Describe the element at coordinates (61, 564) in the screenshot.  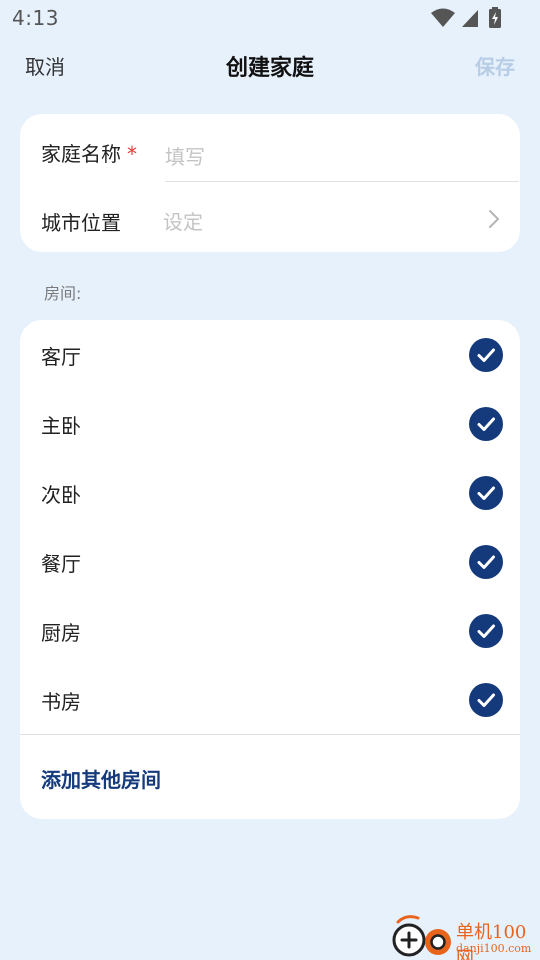
I see `room-name: 餐厅` at that location.